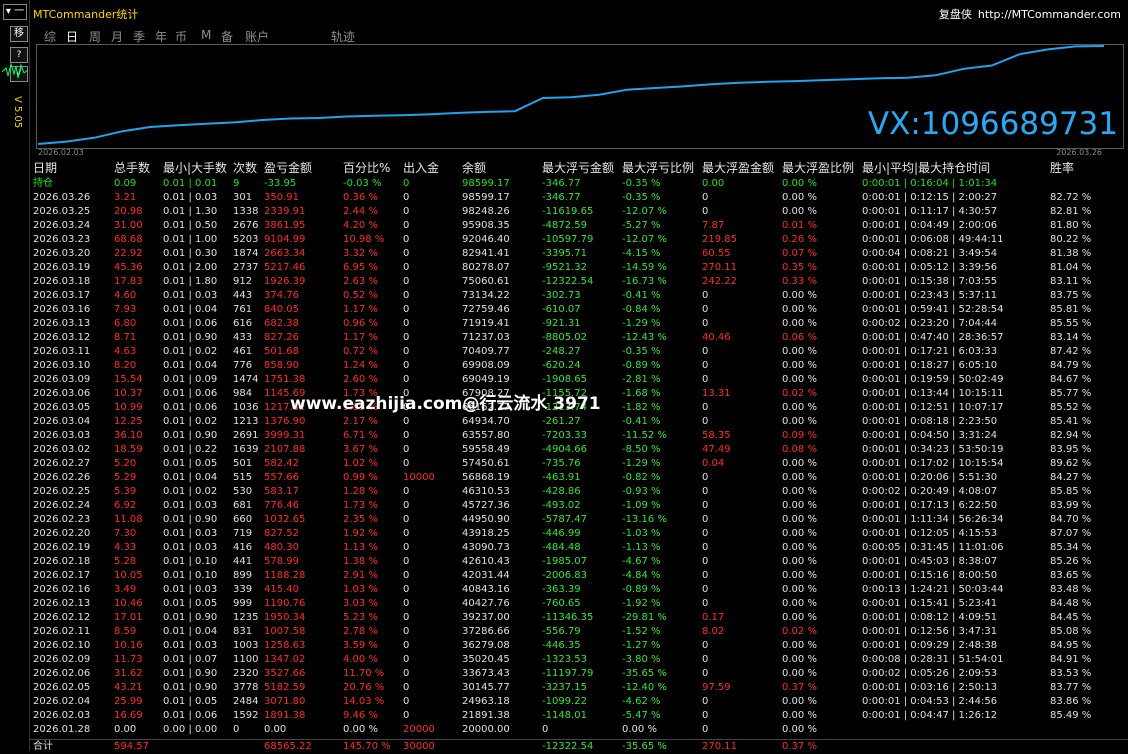 Image resolution: width=1128 pixels, height=754 pixels. I want to click on cell-col-10: 0.00, so click(713, 183).